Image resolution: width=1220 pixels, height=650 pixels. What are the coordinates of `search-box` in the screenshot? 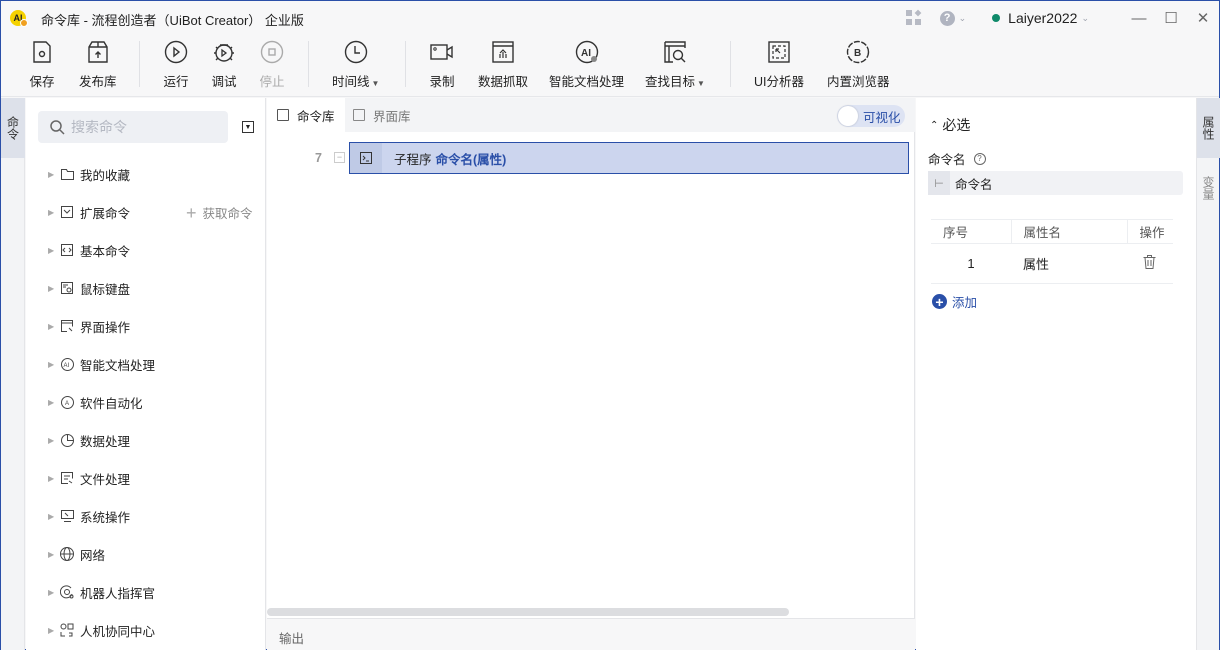 It's located at (133, 127).